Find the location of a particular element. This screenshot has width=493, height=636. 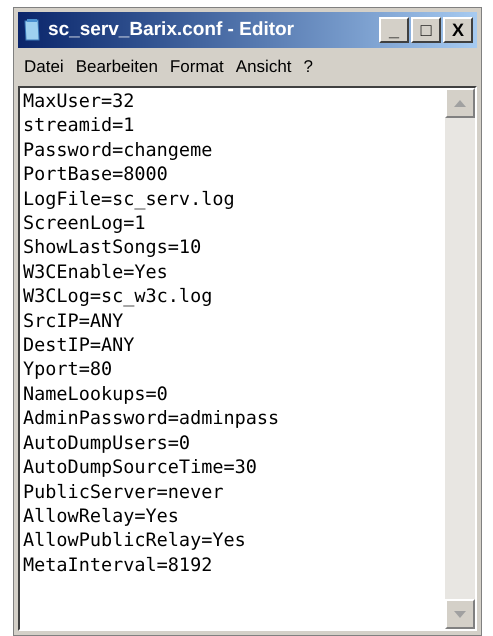

menu-item: Bearbeiten is located at coordinates (117, 67).